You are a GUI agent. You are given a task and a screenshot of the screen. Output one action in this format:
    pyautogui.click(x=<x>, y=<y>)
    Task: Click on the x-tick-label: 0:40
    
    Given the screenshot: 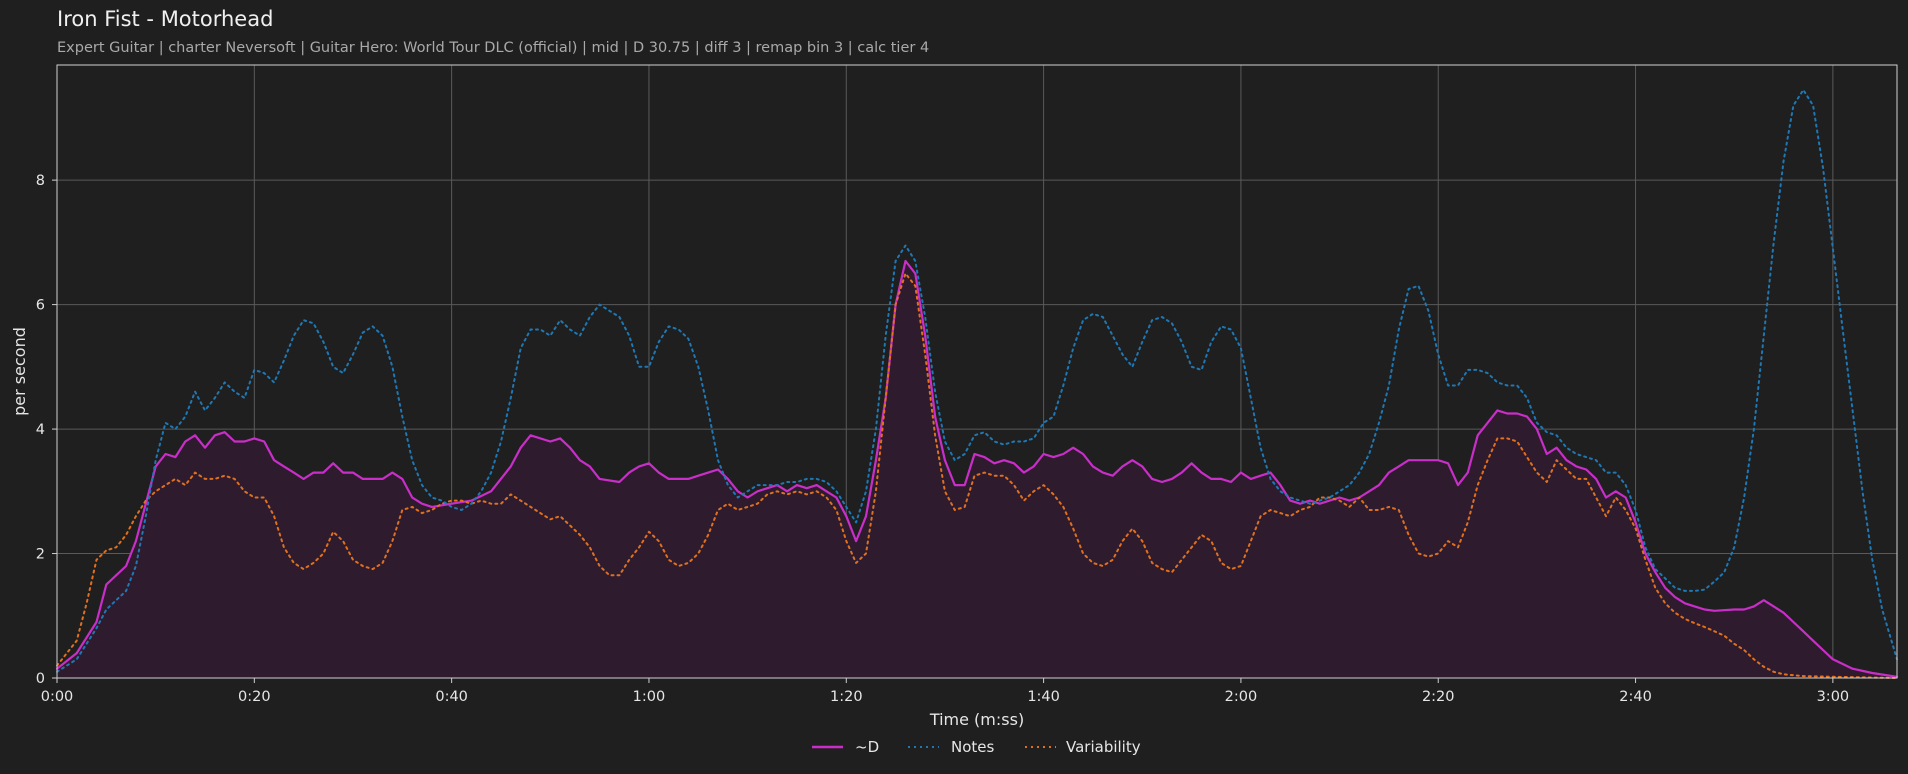 What is the action you would take?
    pyautogui.click(x=451, y=697)
    